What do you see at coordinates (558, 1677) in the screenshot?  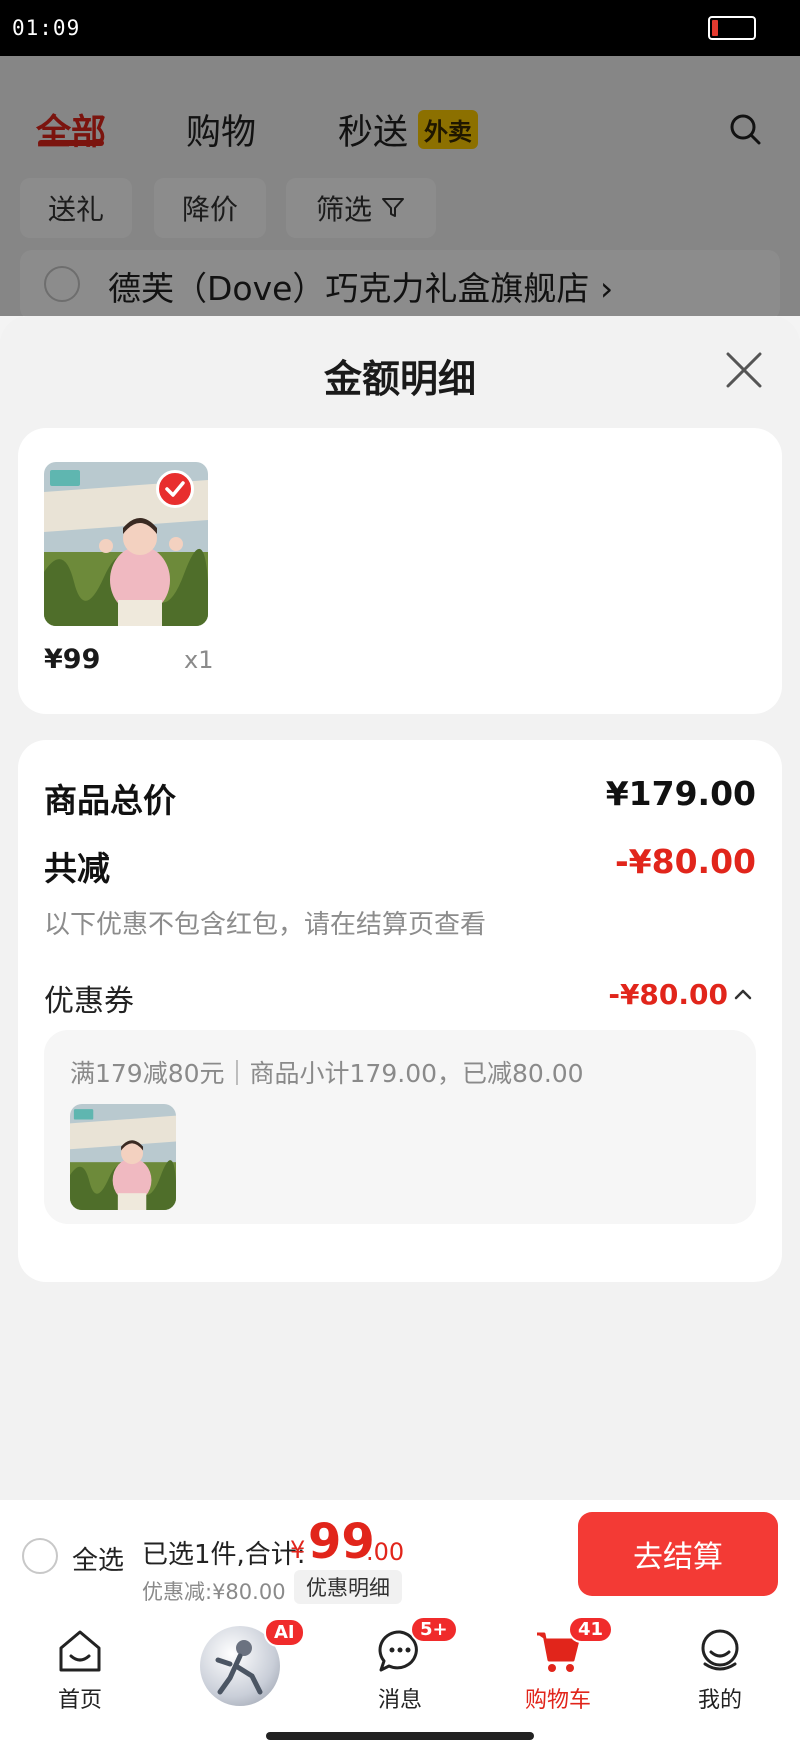 I see `nav-cart: 41 购物车` at bounding box center [558, 1677].